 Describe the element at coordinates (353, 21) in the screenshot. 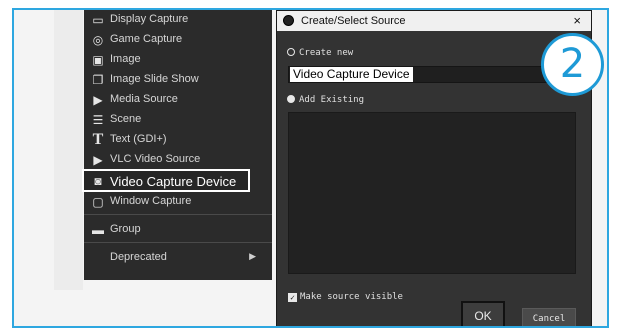

I see `dialog-title: Create/Select Source` at that location.